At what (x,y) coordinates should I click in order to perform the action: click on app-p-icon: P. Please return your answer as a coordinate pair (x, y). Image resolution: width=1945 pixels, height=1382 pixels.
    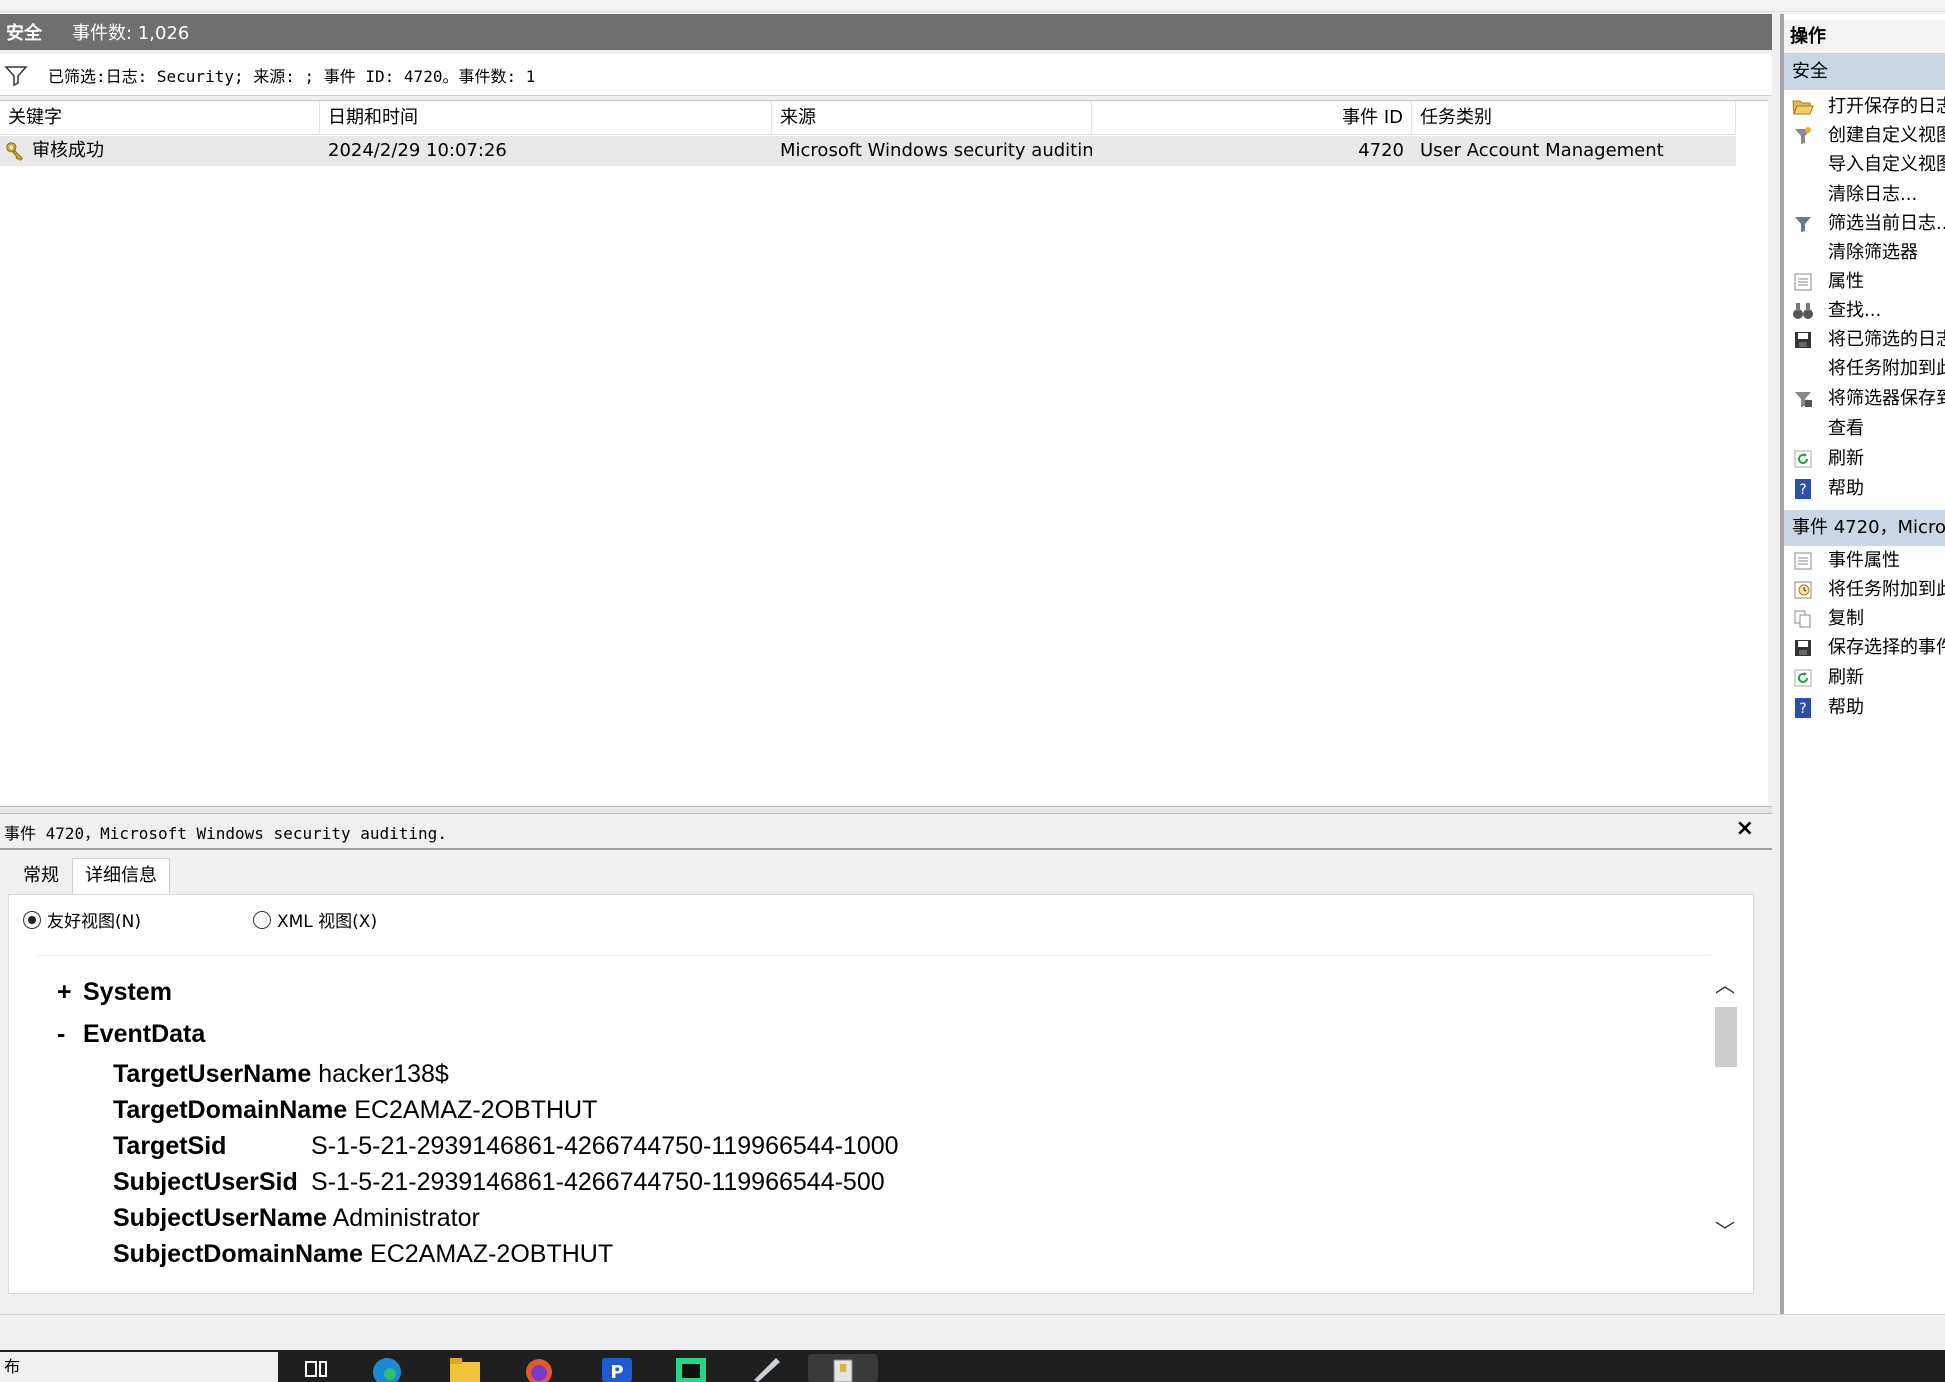
    Looking at the image, I should click on (617, 1368).